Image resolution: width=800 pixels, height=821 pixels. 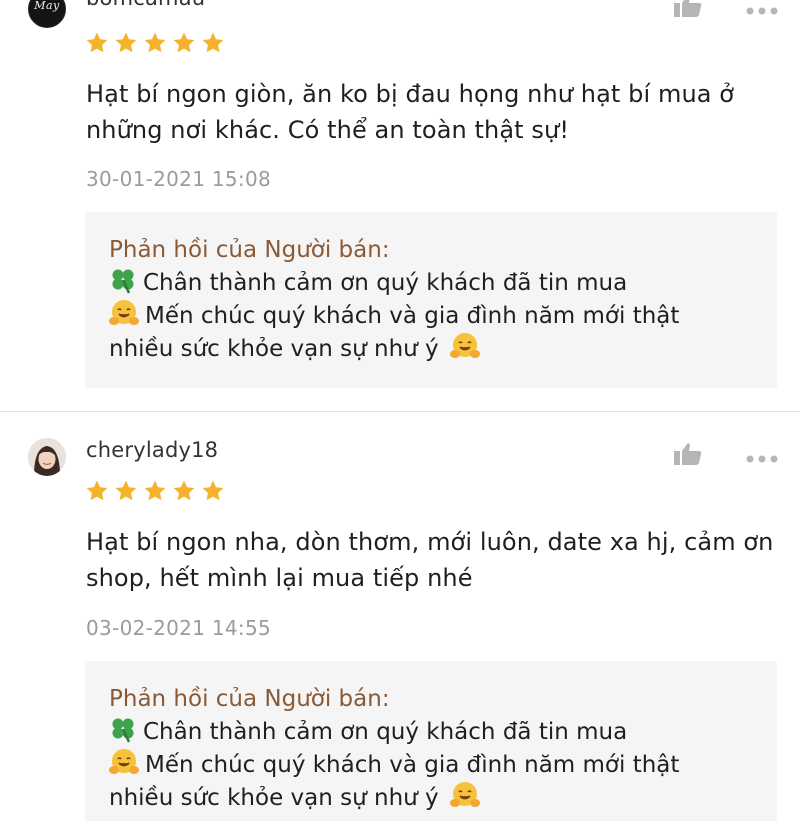 I want to click on reviewer-username: cherylady18, so click(x=152, y=450).